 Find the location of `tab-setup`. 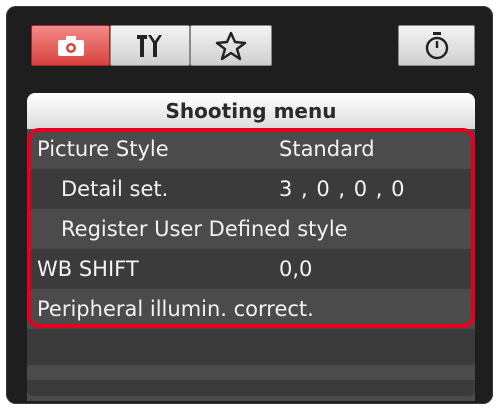

tab-setup is located at coordinates (150, 45).